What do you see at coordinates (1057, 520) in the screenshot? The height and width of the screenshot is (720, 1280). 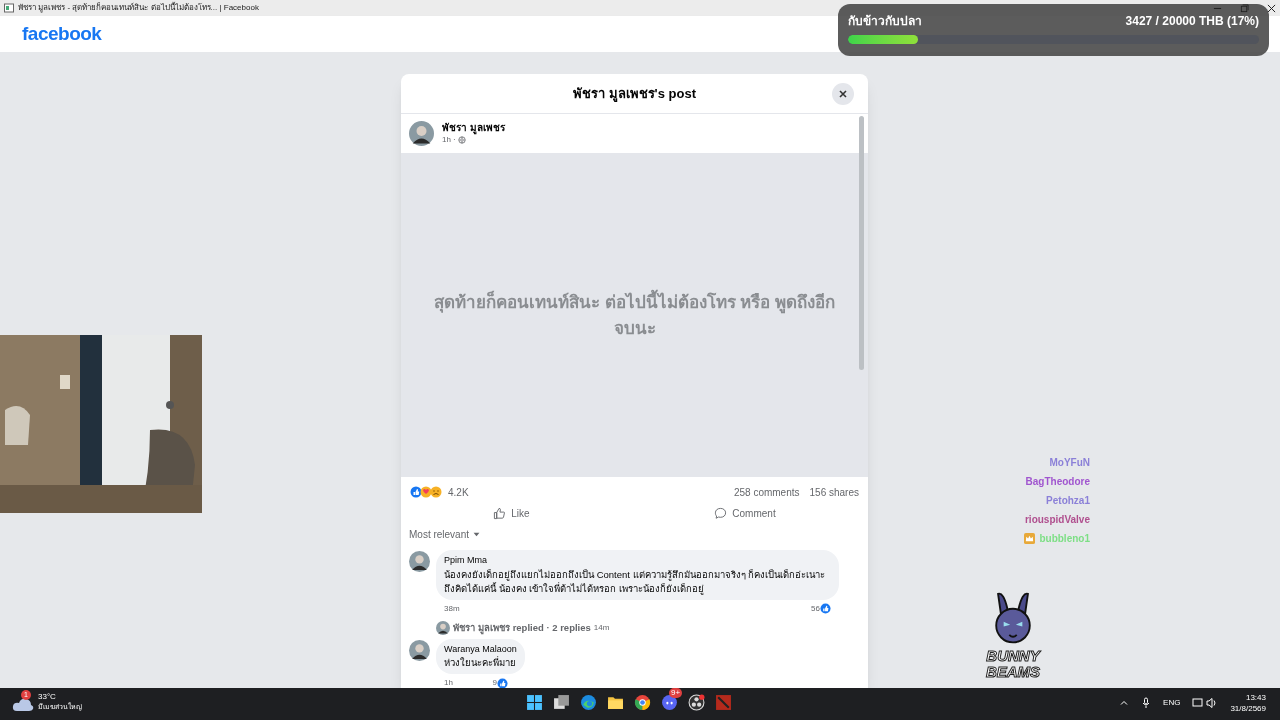 I see `chat-username: riouspidValve` at bounding box center [1057, 520].